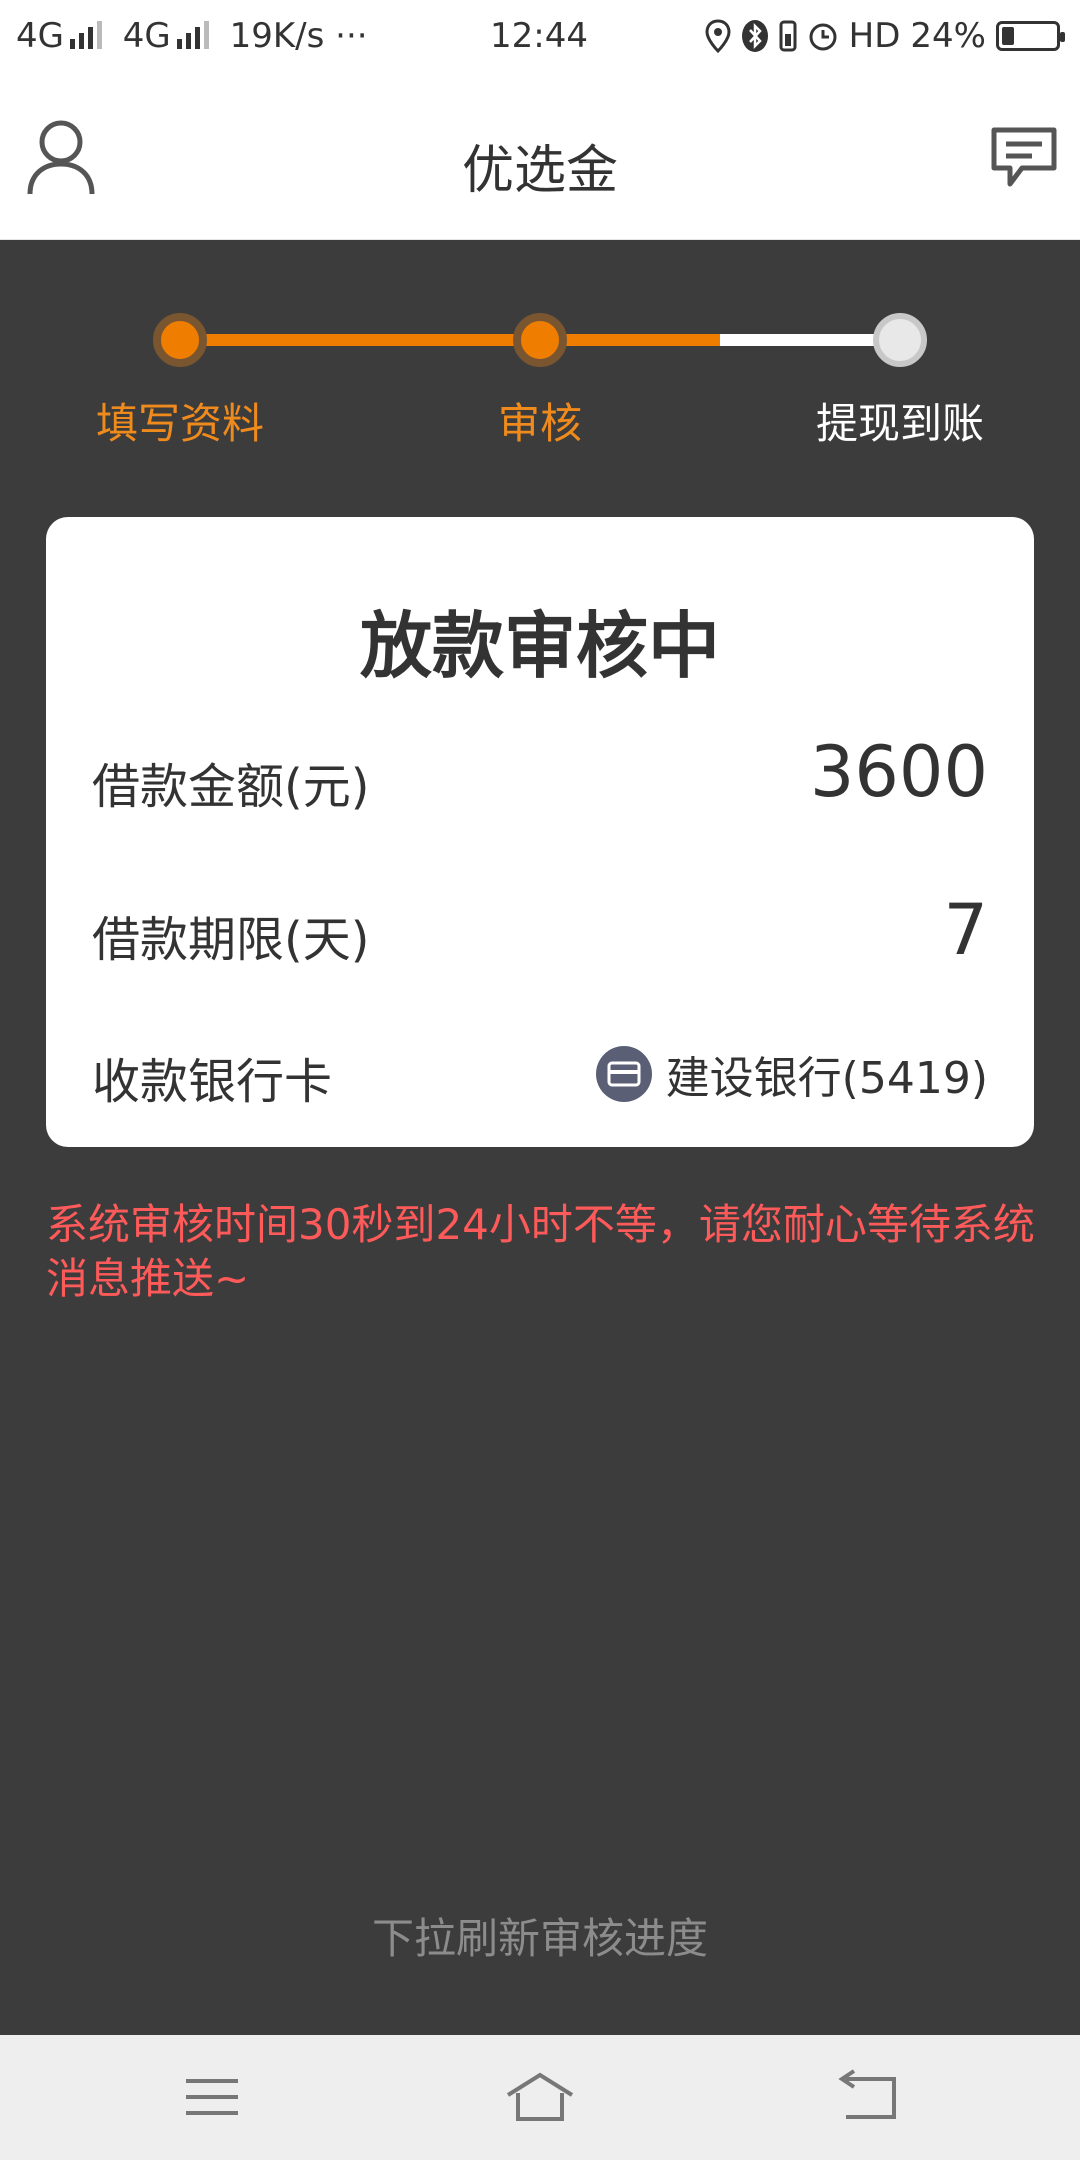 This screenshot has height=2160, width=1080. What do you see at coordinates (277, 36) in the screenshot?
I see `network-speed: 19K/s` at bounding box center [277, 36].